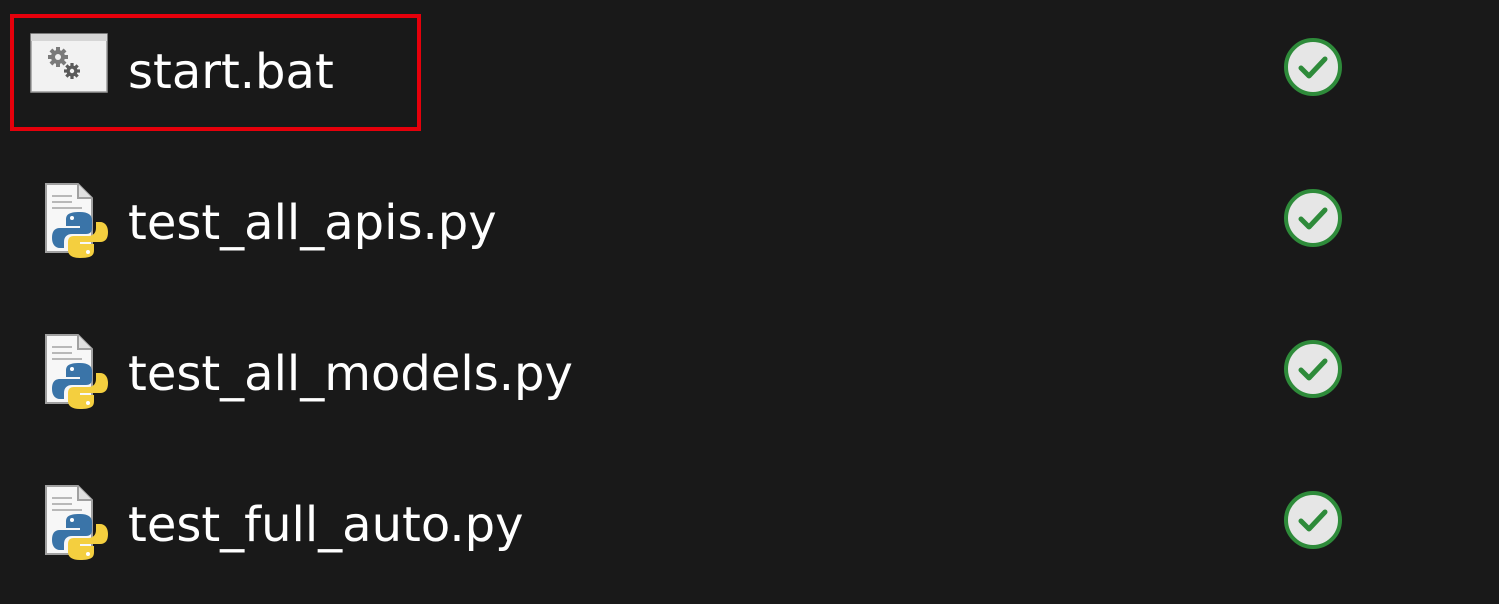  I want to click on file-name: test_full_auto.py, so click(326, 525).